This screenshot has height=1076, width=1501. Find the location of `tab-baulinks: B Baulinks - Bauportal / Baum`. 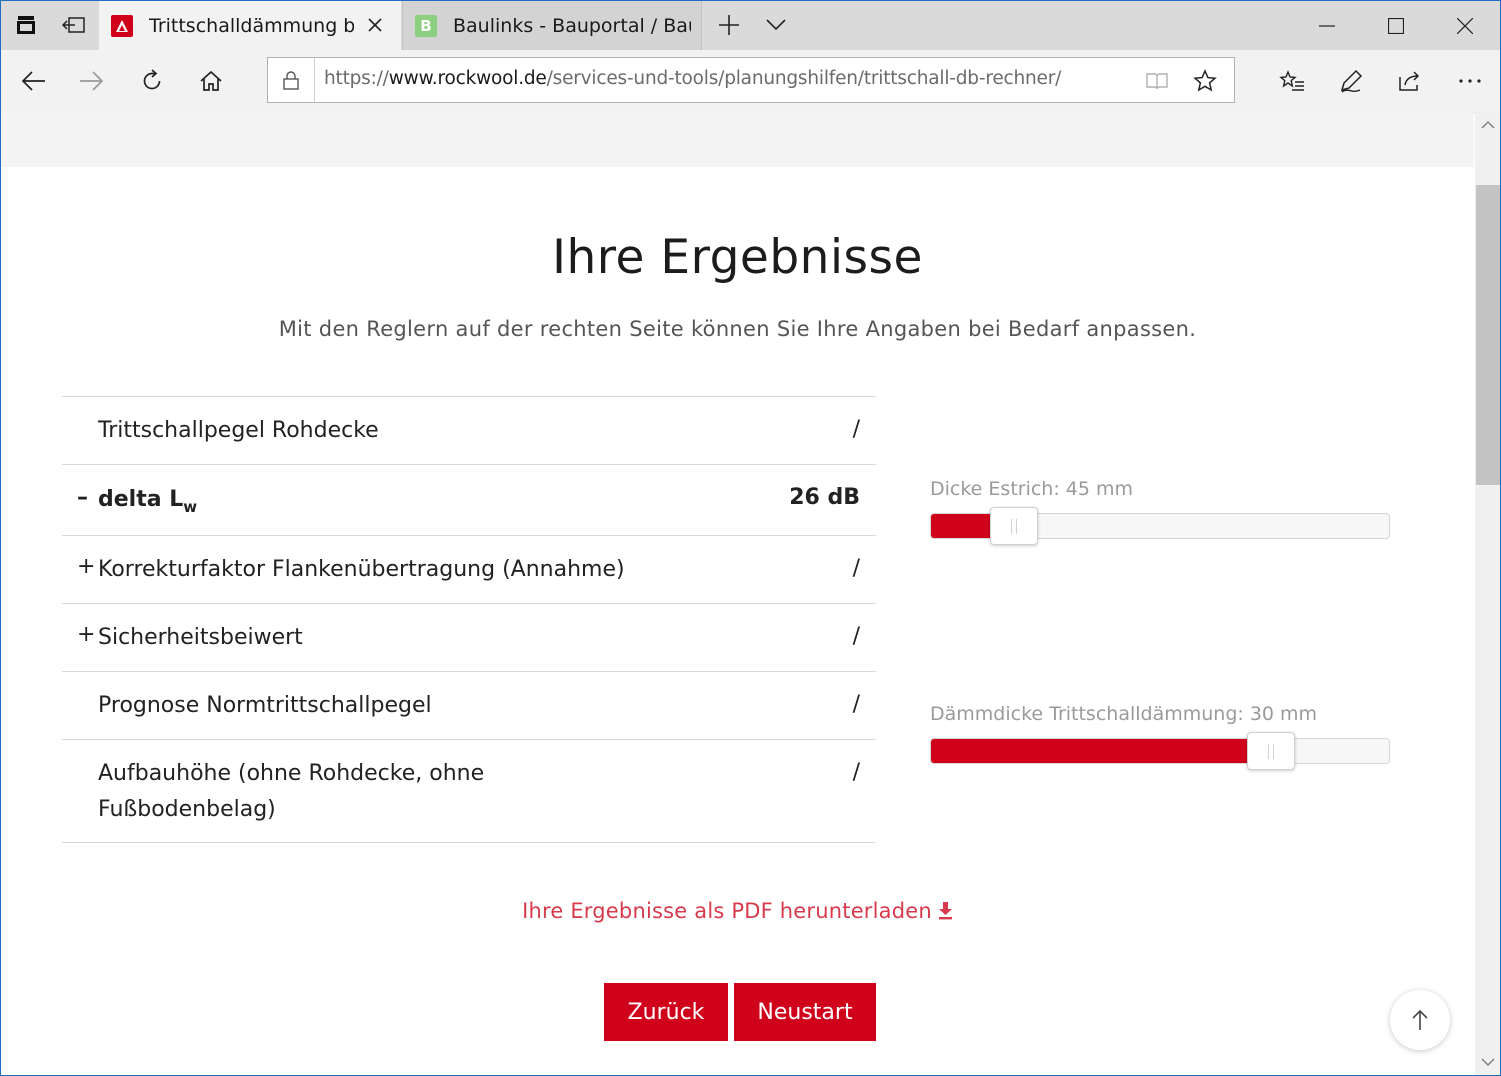

tab-baulinks: B Baulinks - Bauportal / Baum is located at coordinates (552, 25).